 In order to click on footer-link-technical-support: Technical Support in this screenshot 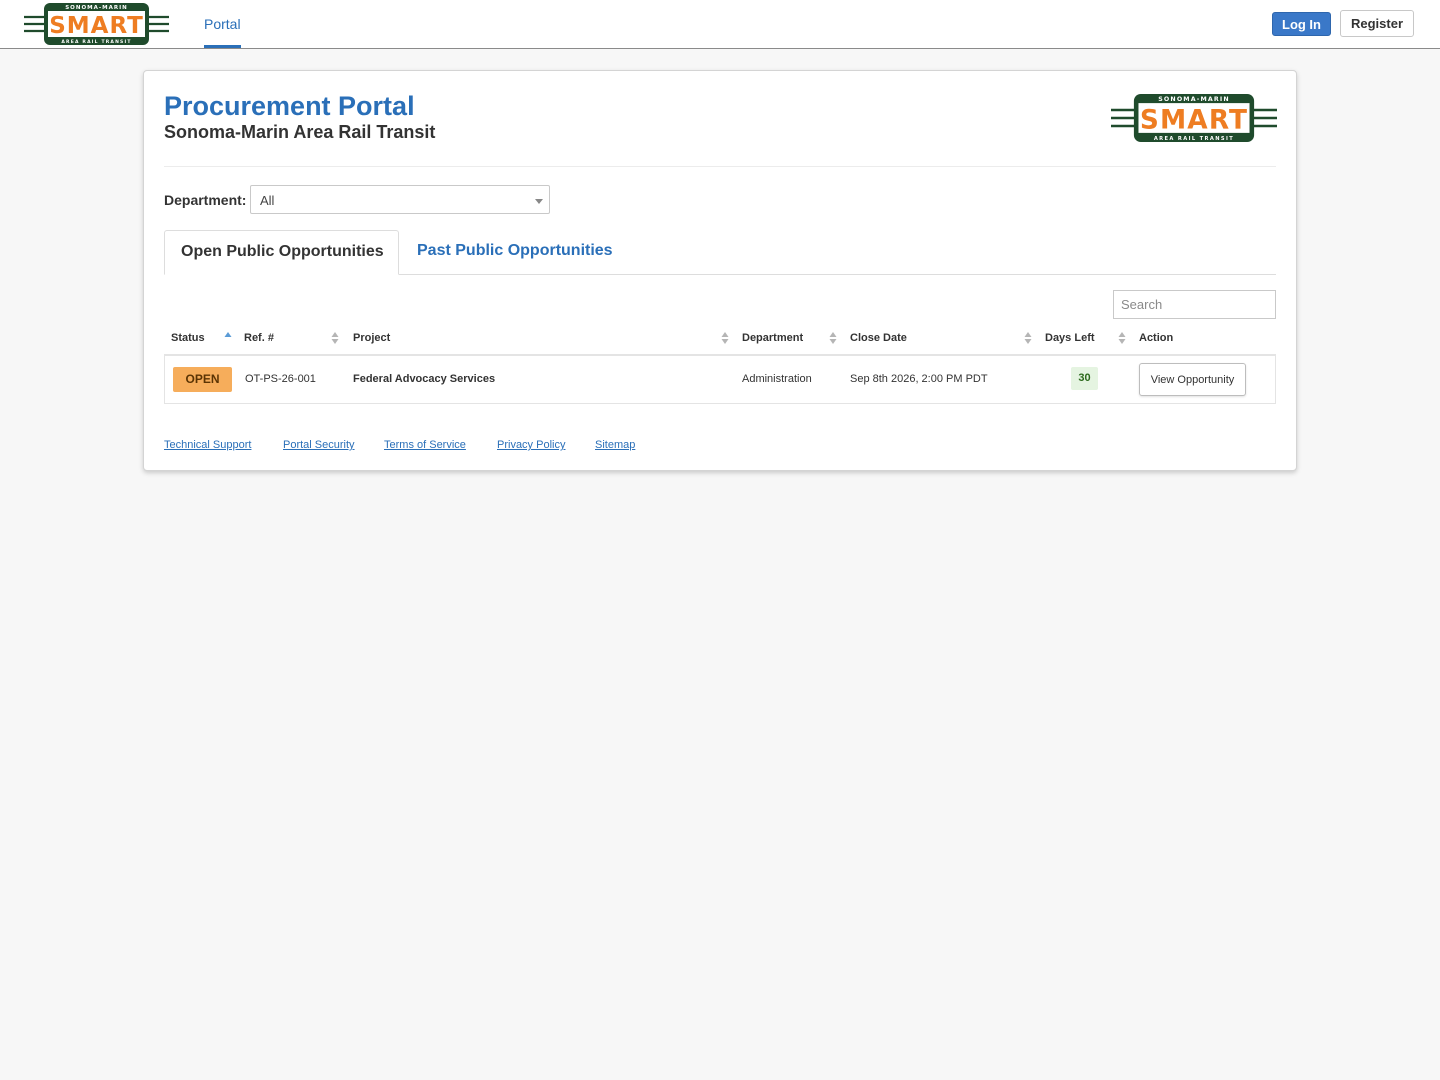, I will do `click(207, 445)`.